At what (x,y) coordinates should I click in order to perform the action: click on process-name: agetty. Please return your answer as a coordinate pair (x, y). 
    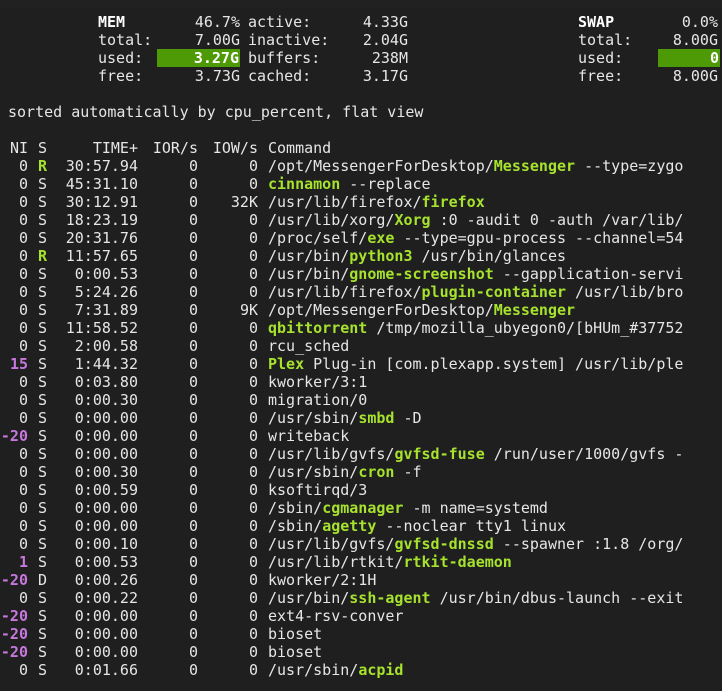
    Looking at the image, I should click on (349, 526).